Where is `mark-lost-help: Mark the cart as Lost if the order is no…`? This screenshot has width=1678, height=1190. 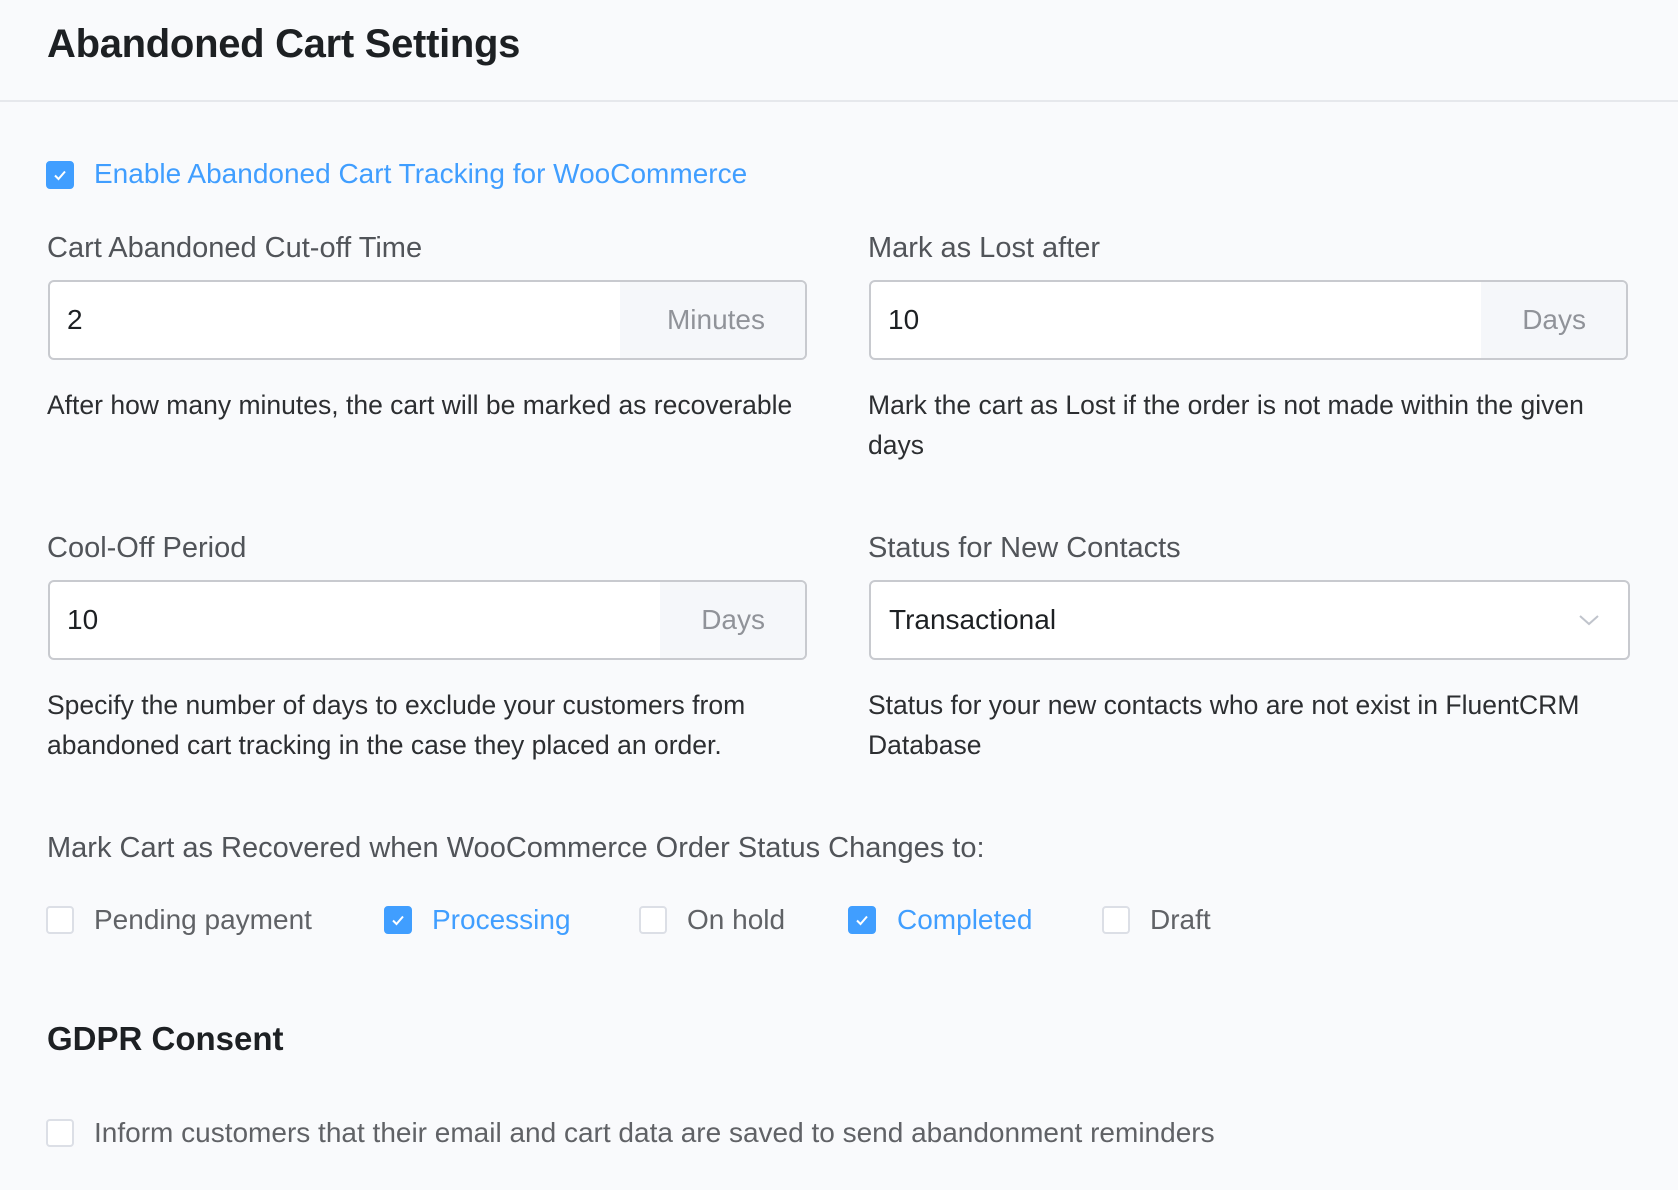
mark-lost-help: Mark the cart as Lost if the order is no… is located at coordinates (1226, 425).